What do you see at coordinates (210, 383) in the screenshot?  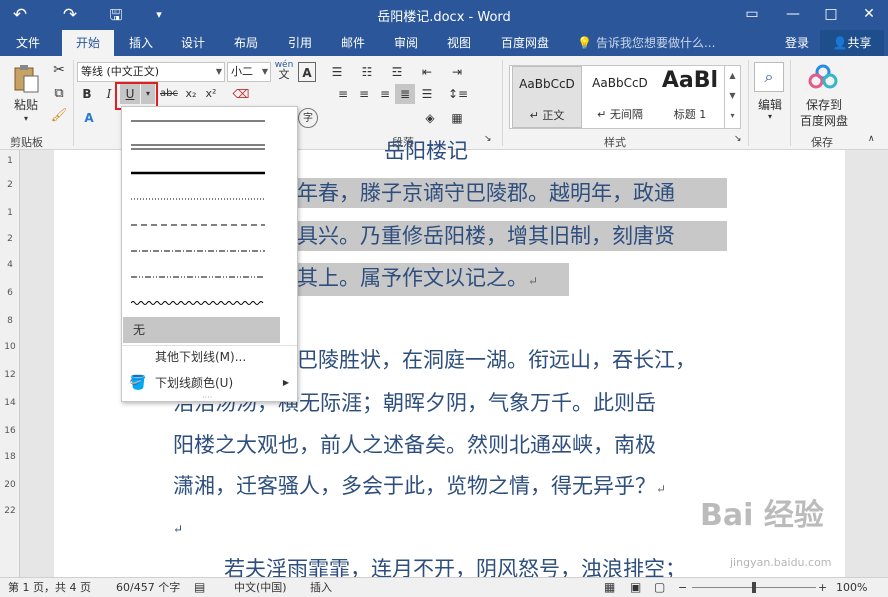 I see `underline-color-item: 🪣 下划线颜色(U) ▶` at bounding box center [210, 383].